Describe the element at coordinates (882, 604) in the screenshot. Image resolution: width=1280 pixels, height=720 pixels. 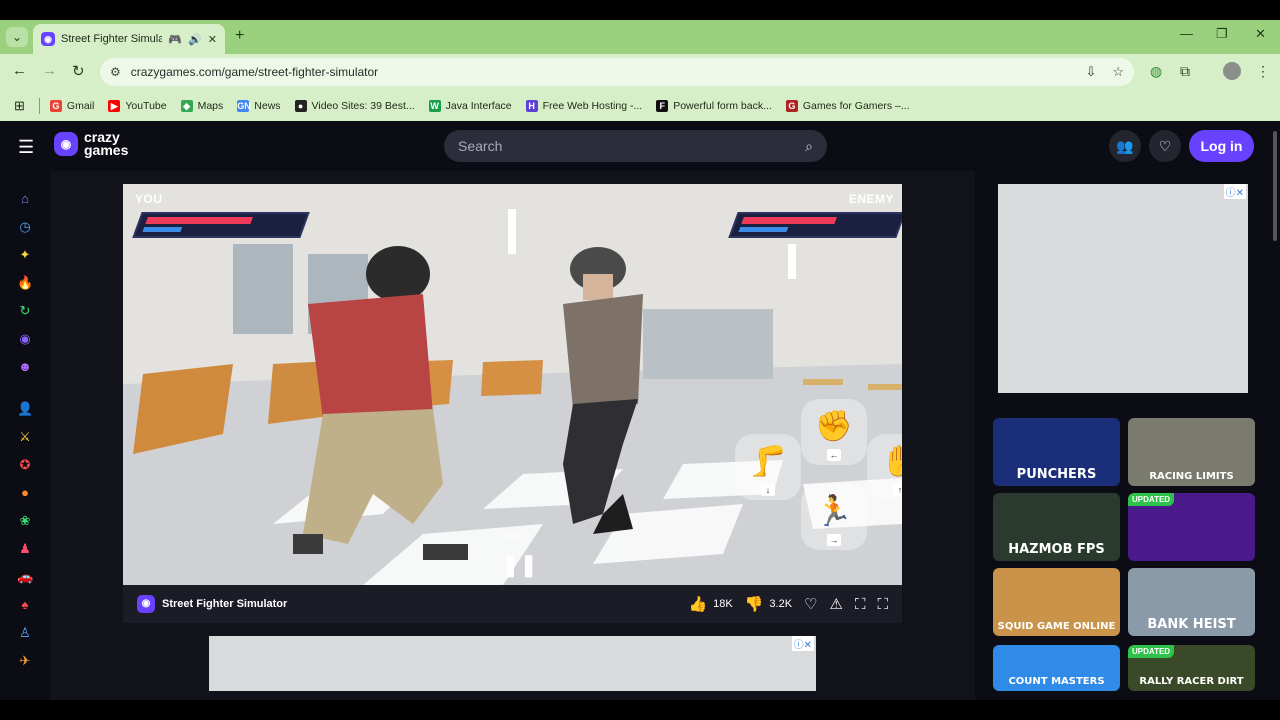
I see `fullscreen-icon: ⛶` at that location.